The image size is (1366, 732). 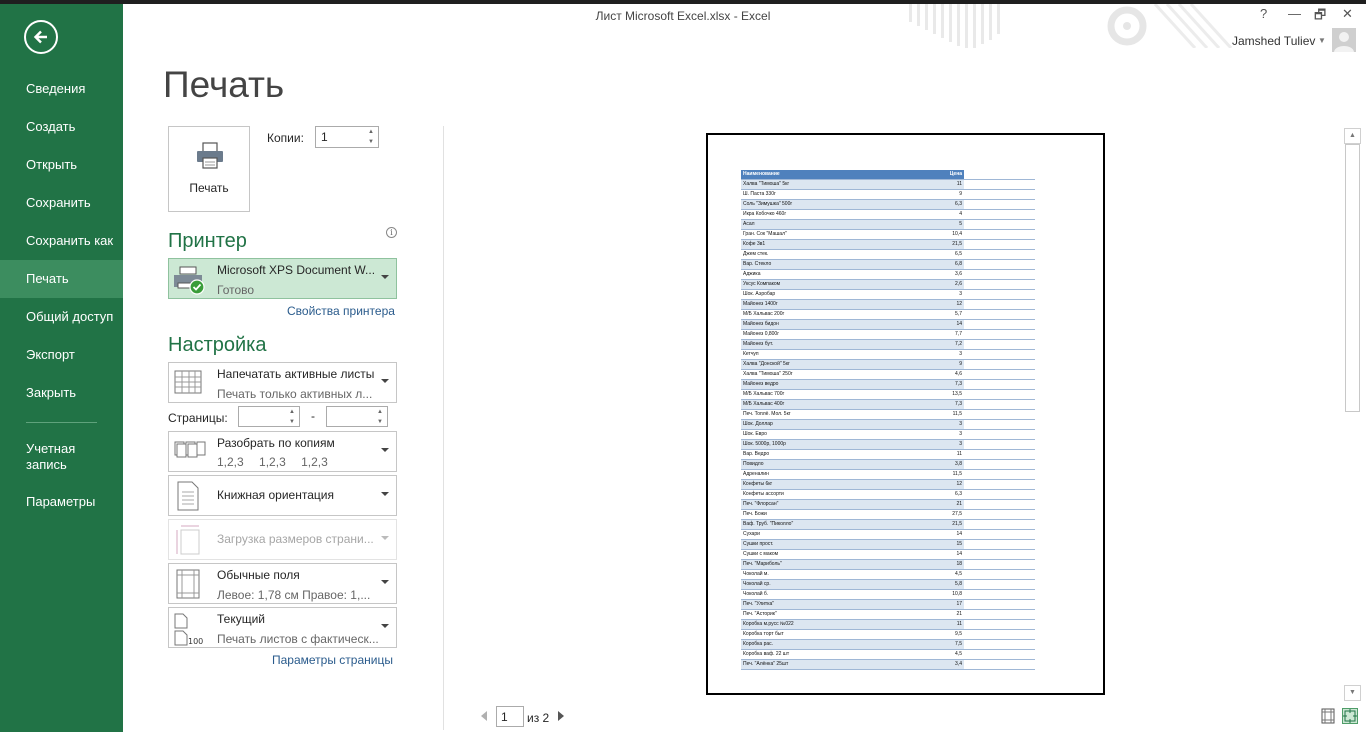 I want to click on preview-row: Чоколай ср. 5,8, so click(x=888, y=585).